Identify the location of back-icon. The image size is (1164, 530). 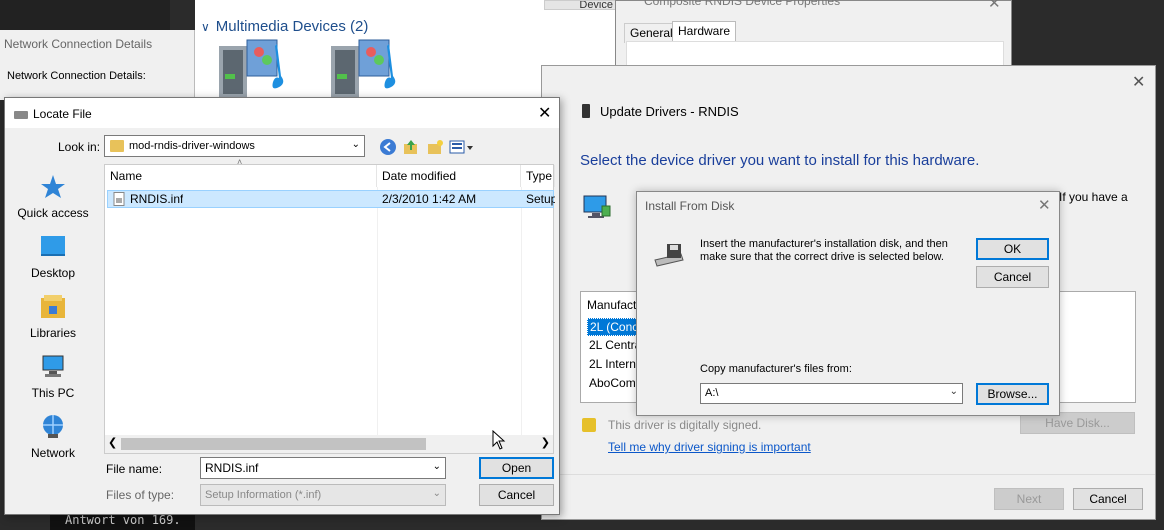
(388, 147).